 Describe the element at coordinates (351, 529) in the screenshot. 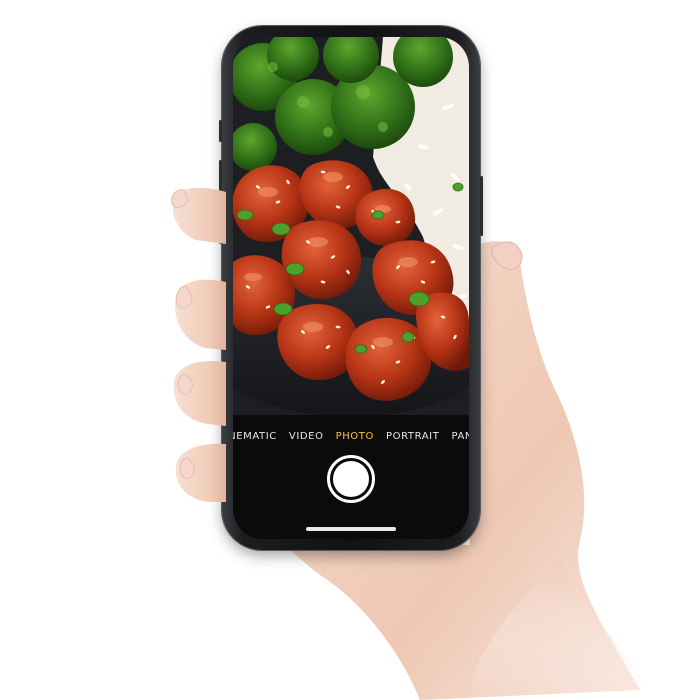

I see `home-indicator` at that location.